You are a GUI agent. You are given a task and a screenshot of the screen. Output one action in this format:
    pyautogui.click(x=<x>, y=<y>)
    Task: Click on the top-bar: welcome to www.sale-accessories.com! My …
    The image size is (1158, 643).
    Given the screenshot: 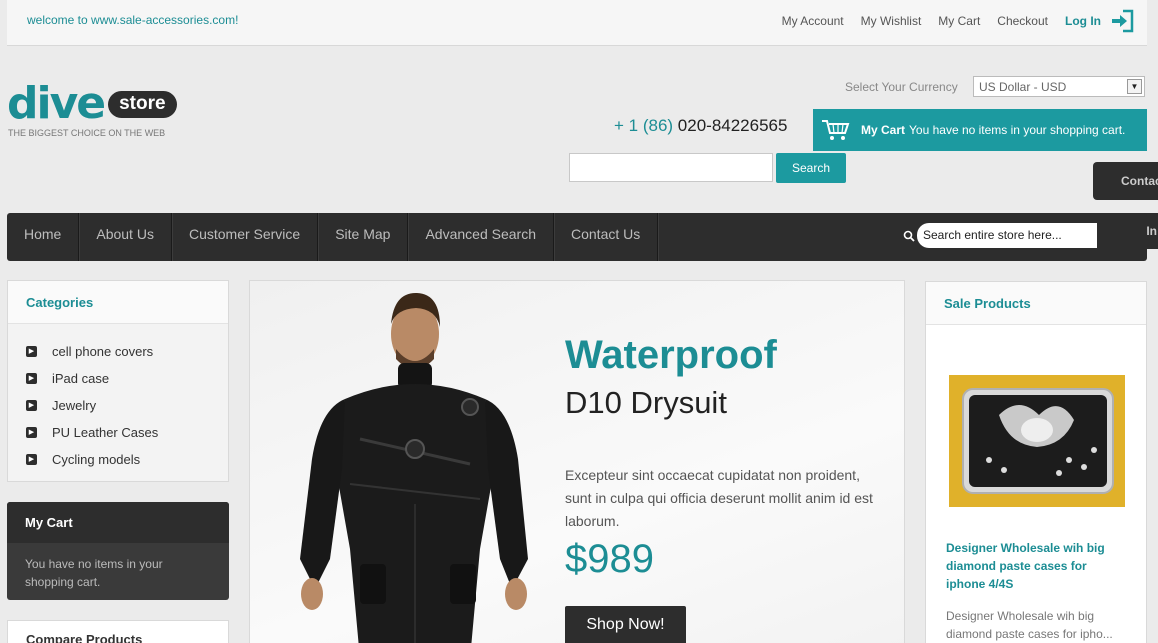 What is the action you would take?
    pyautogui.click(x=577, y=23)
    